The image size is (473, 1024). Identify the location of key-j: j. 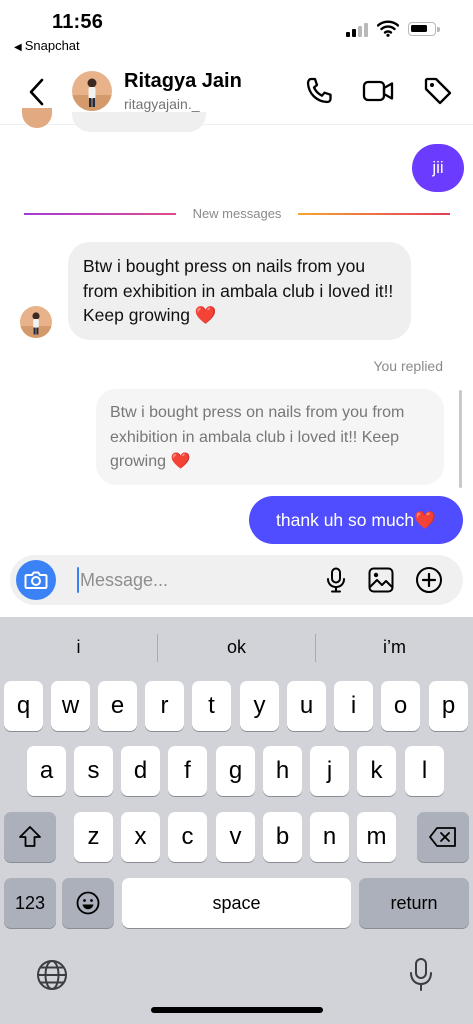
(329, 771).